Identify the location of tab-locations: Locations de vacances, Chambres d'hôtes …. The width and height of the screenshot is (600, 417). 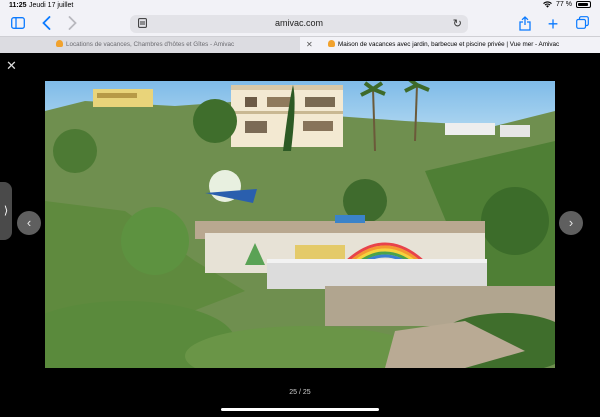
(150, 45).